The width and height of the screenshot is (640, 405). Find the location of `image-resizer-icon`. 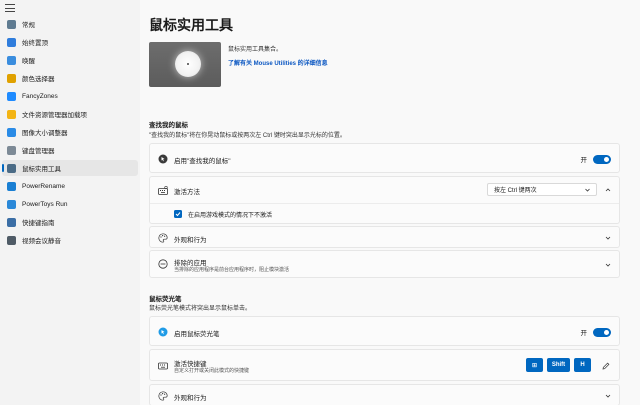

image-resizer-icon is located at coordinates (11, 132).